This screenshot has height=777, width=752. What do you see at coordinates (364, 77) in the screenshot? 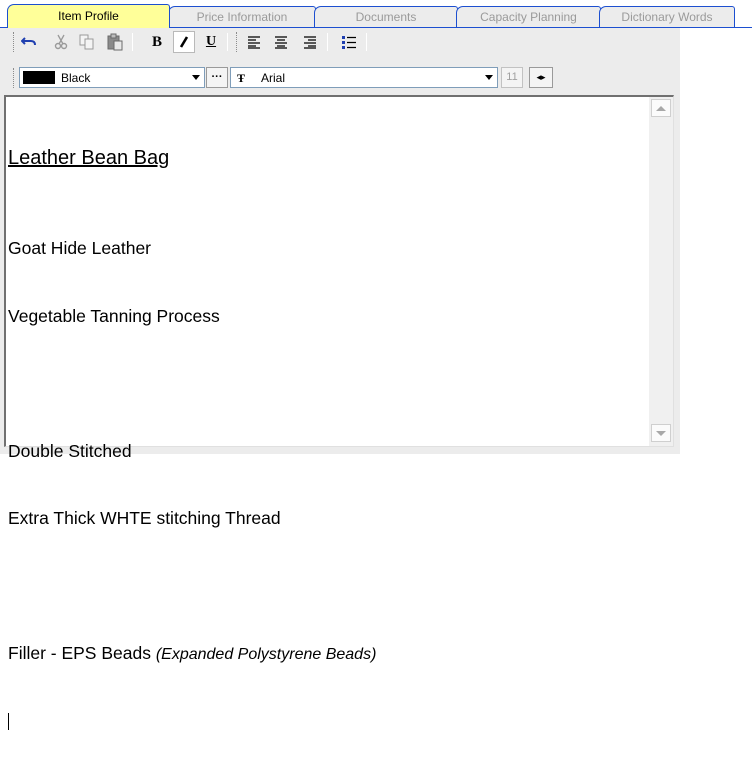
I see `font-select: Ŧ Arial` at bounding box center [364, 77].